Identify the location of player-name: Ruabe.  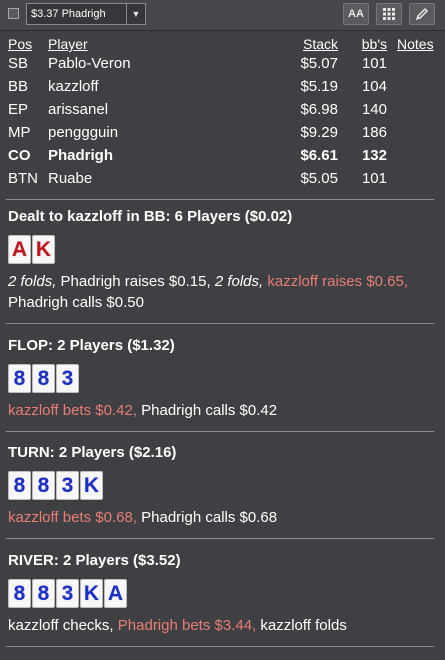
(70, 178).